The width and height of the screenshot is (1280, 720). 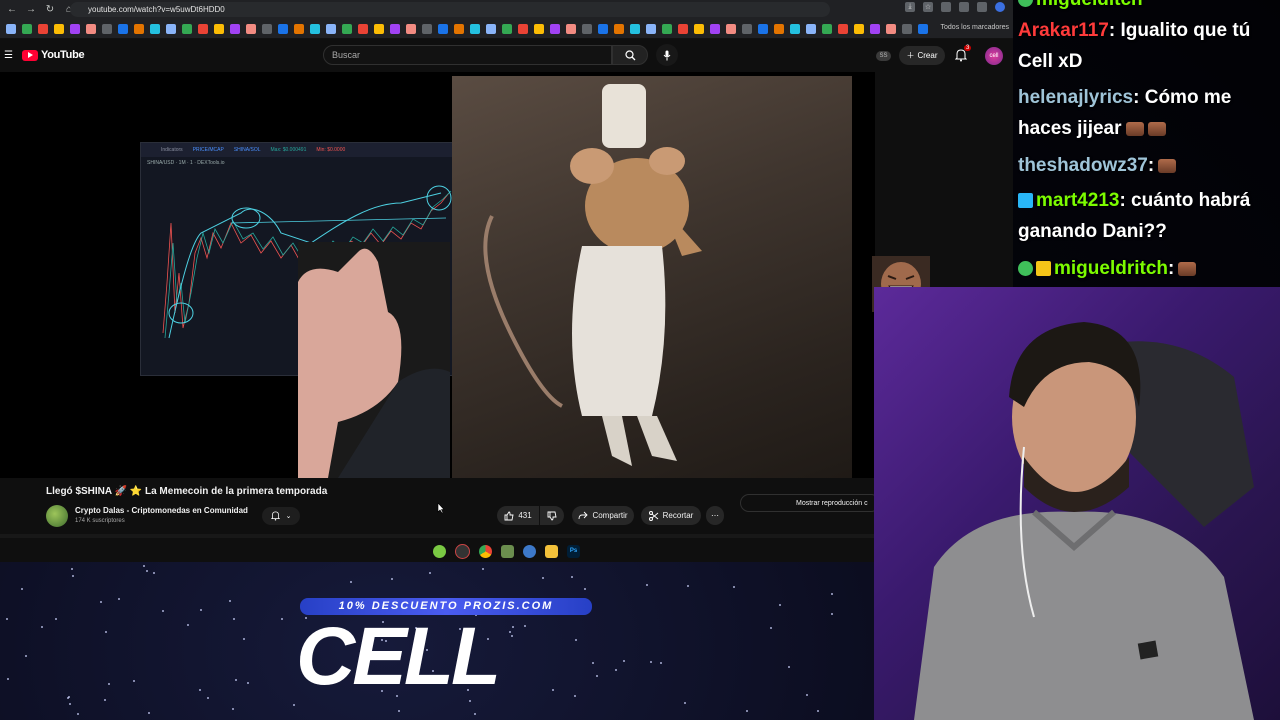 I want to click on voice-search-button, so click(x=667, y=55).